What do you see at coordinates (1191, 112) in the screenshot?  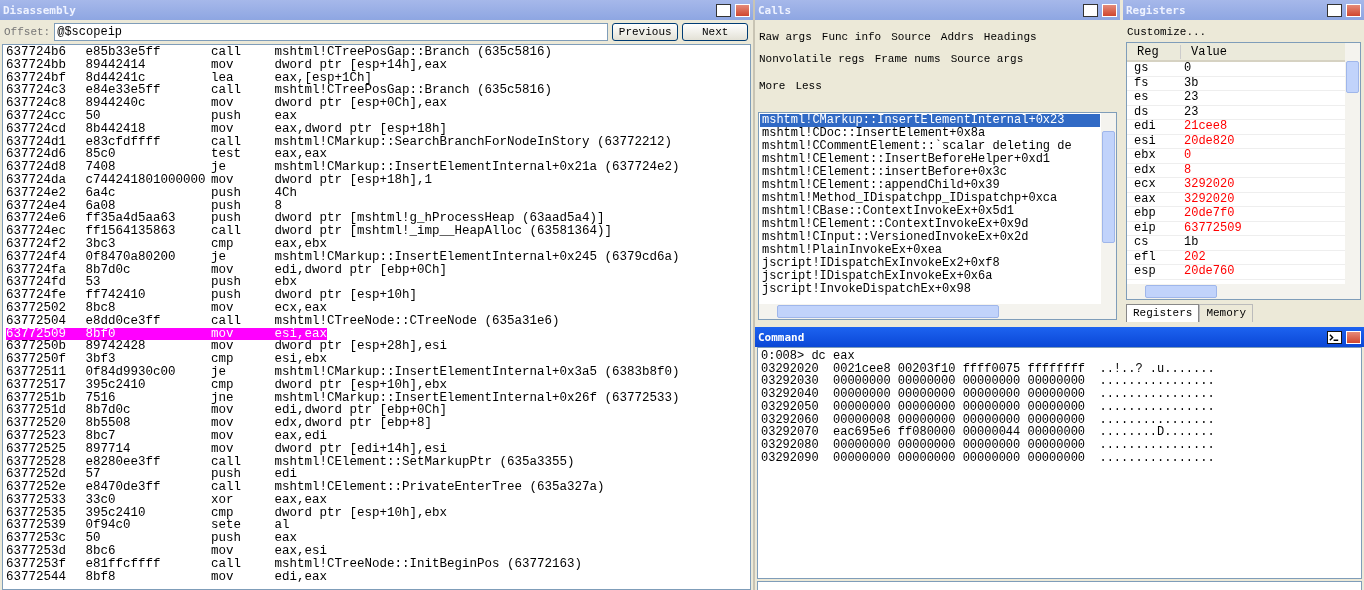 I see `register-value: 23` at bounding box center [1191, 112].